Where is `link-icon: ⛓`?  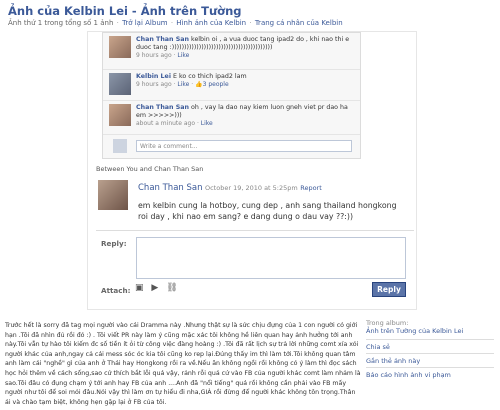
link-icon: ⛓ is located at coordinates (171, 288).